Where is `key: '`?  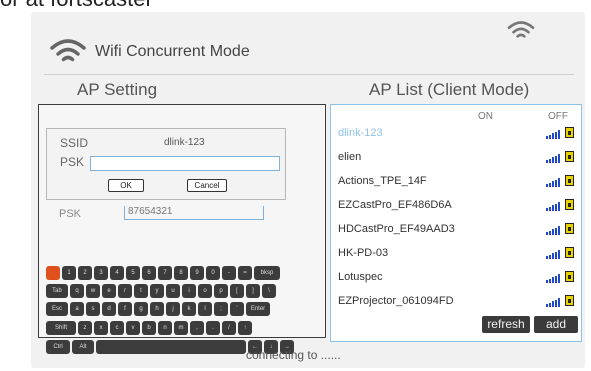 key: ' is located at coordinates (237, 309).